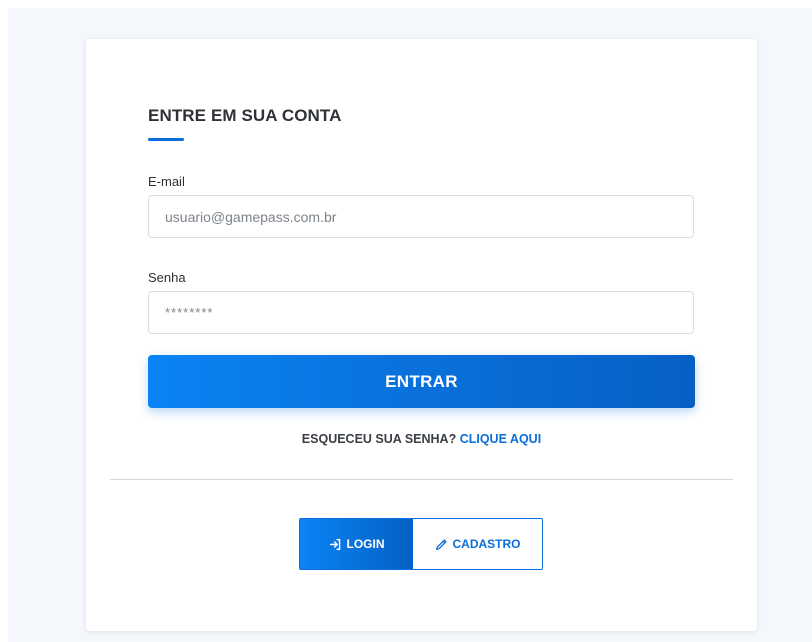 This screenshot has width=812, height=642. Describe the element at coordinates (365, 544) in the screenshot. I see `tab-login-label: LOGIN` at that location.